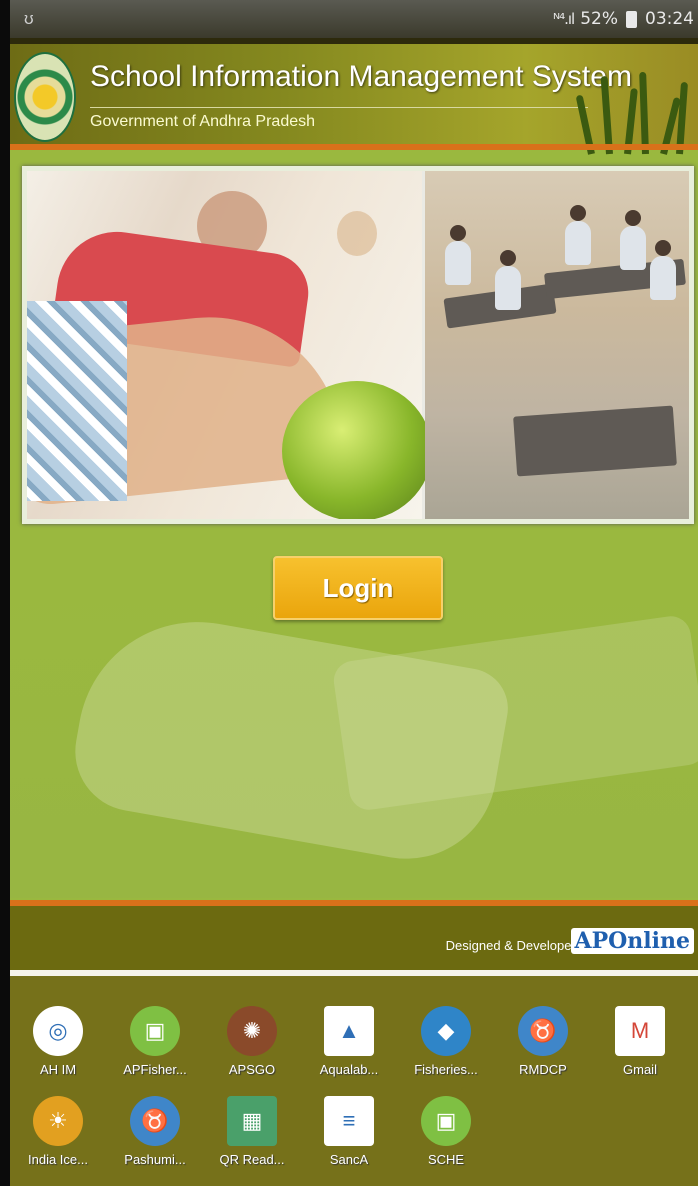 The height and width of the screenshot is (1186, 698). Describe the element at coordinates (446, 1031) in the screenshot. I see `fish-icon: ◆` at that location.